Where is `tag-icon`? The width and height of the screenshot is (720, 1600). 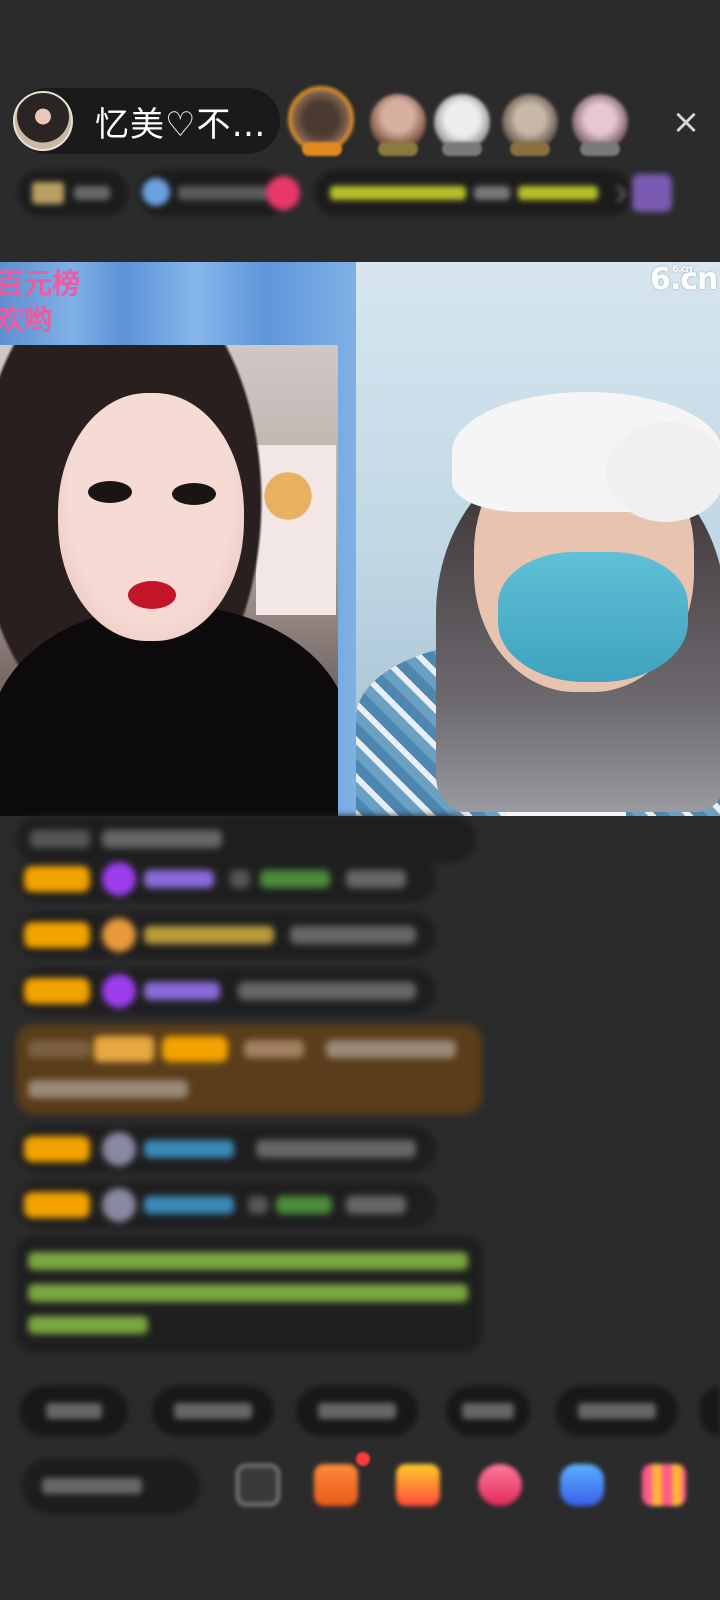 tag-icon is located at coordinates (156, 192).